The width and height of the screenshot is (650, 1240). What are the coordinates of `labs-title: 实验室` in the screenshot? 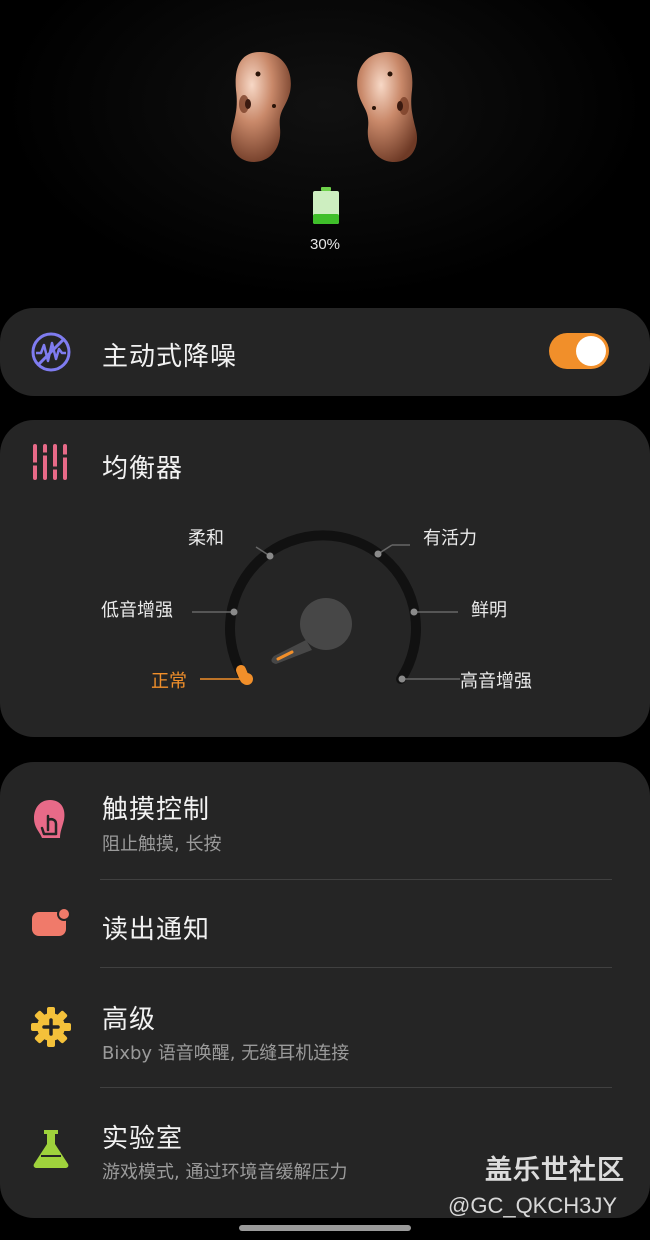 It's located at (143, 1139).